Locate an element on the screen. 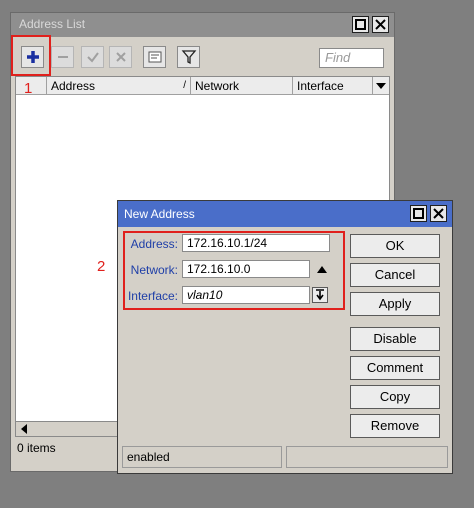 This screenshot has height=508, width=474. address-list-titlebar: Address List is located at coordinates (202, 25).